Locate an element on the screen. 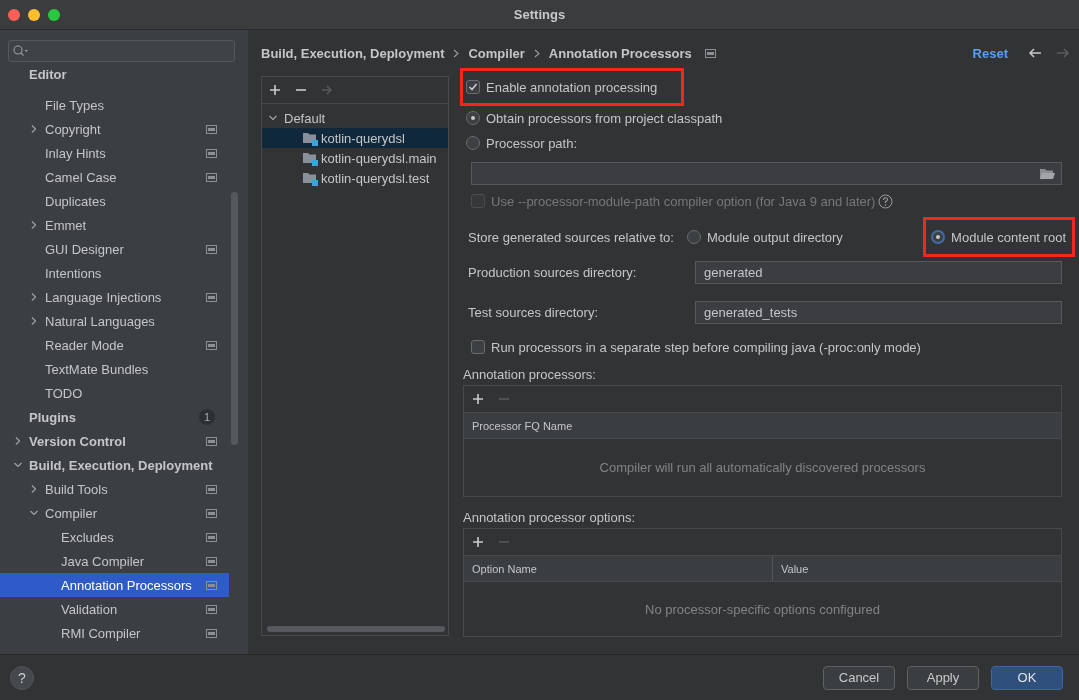 The width and height of the screenshot is (1079, 700). processor-path-field is located at coordinates (766, 173).